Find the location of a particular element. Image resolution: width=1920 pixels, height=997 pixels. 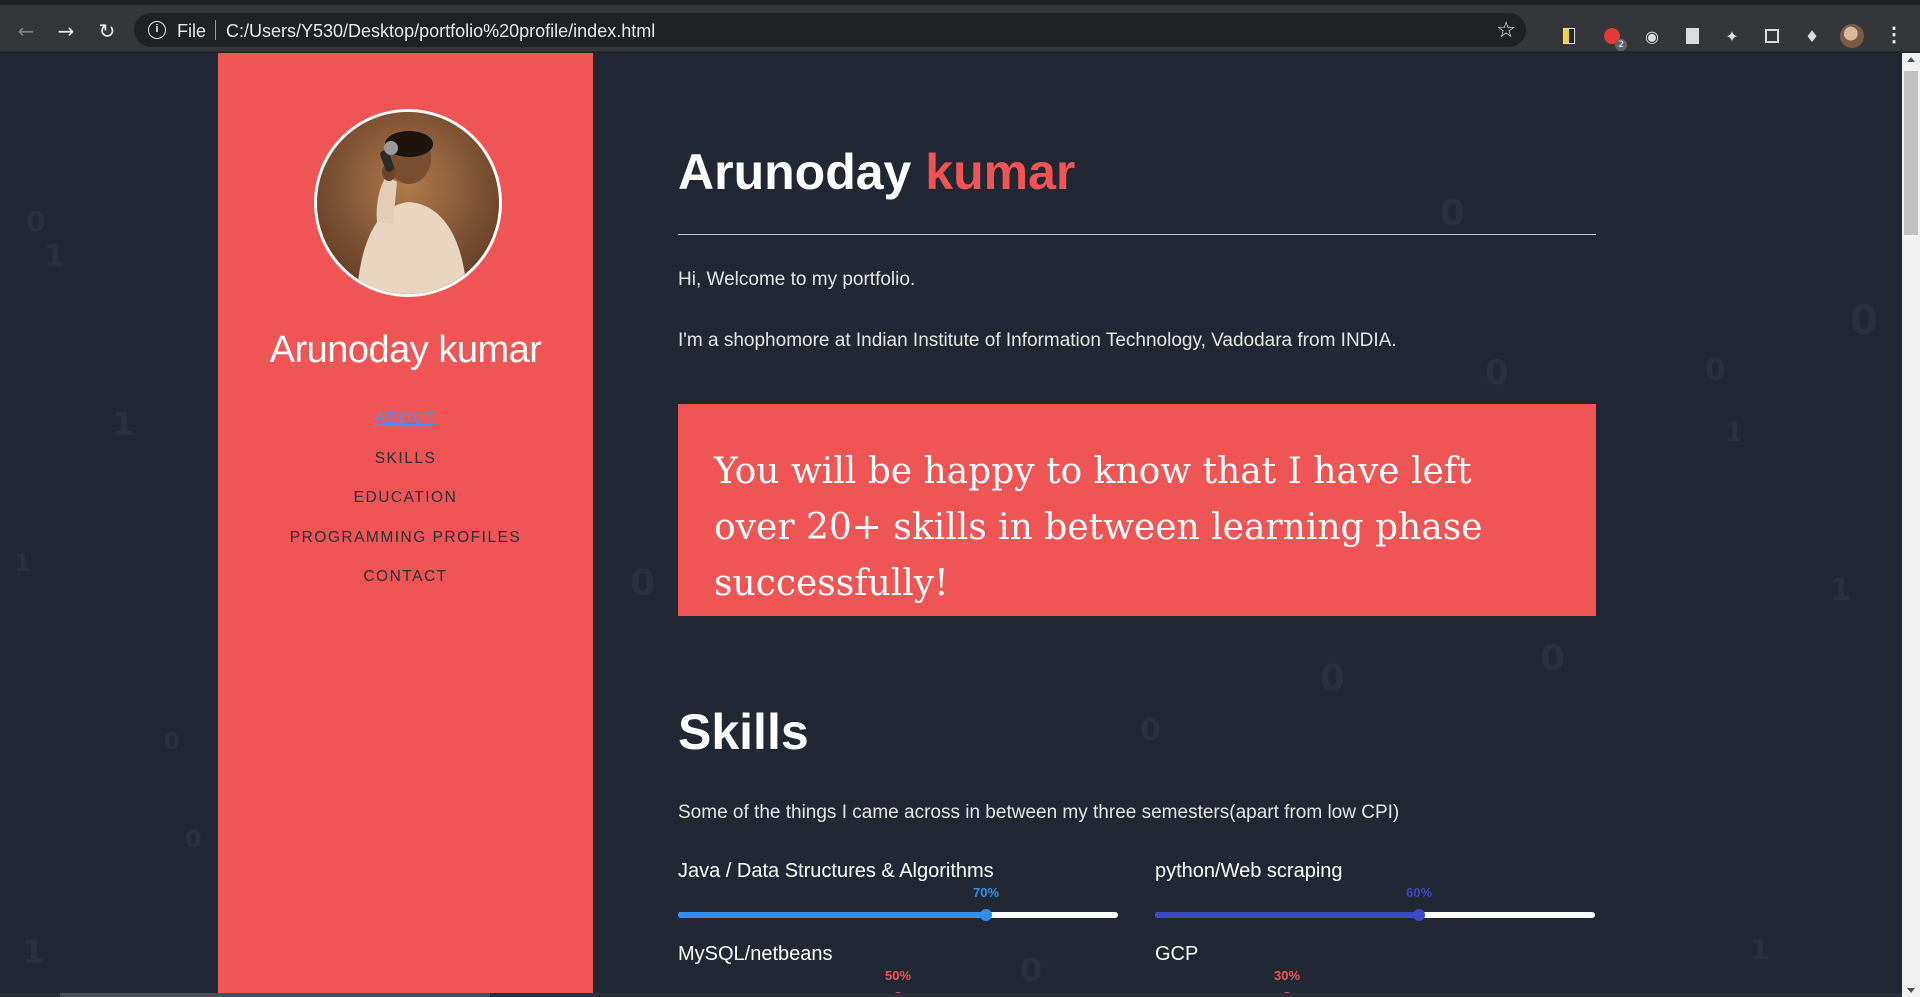

scroll-up-icon is located at coordinates (1911, 59).